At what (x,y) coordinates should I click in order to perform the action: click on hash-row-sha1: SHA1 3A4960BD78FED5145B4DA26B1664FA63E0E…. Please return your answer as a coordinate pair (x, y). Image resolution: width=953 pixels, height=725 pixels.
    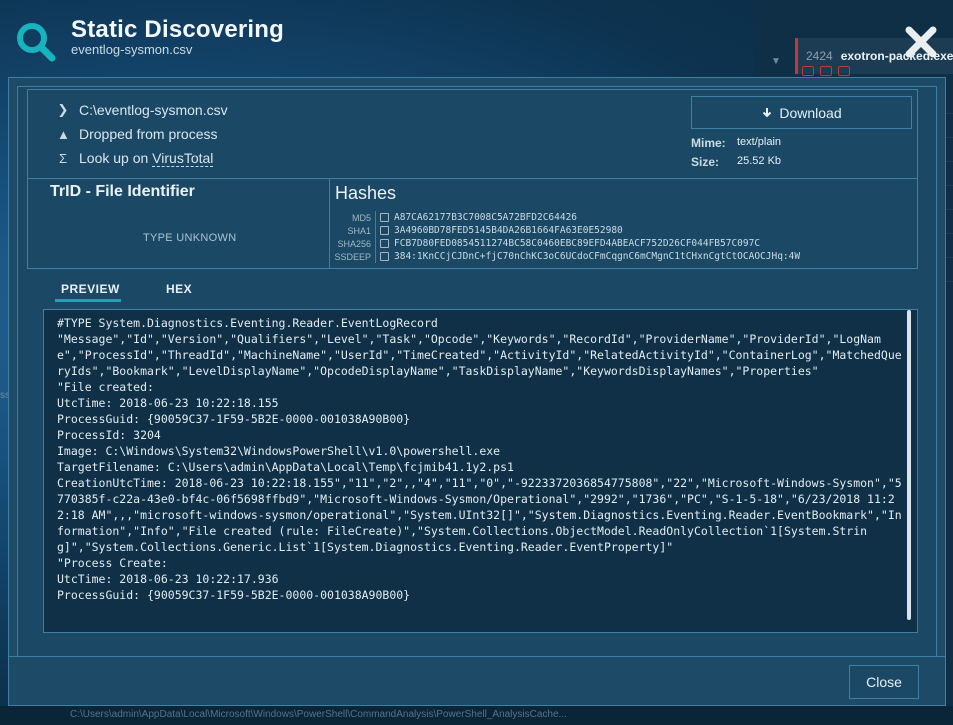
    Looking at the image, I should click on (476, 230).